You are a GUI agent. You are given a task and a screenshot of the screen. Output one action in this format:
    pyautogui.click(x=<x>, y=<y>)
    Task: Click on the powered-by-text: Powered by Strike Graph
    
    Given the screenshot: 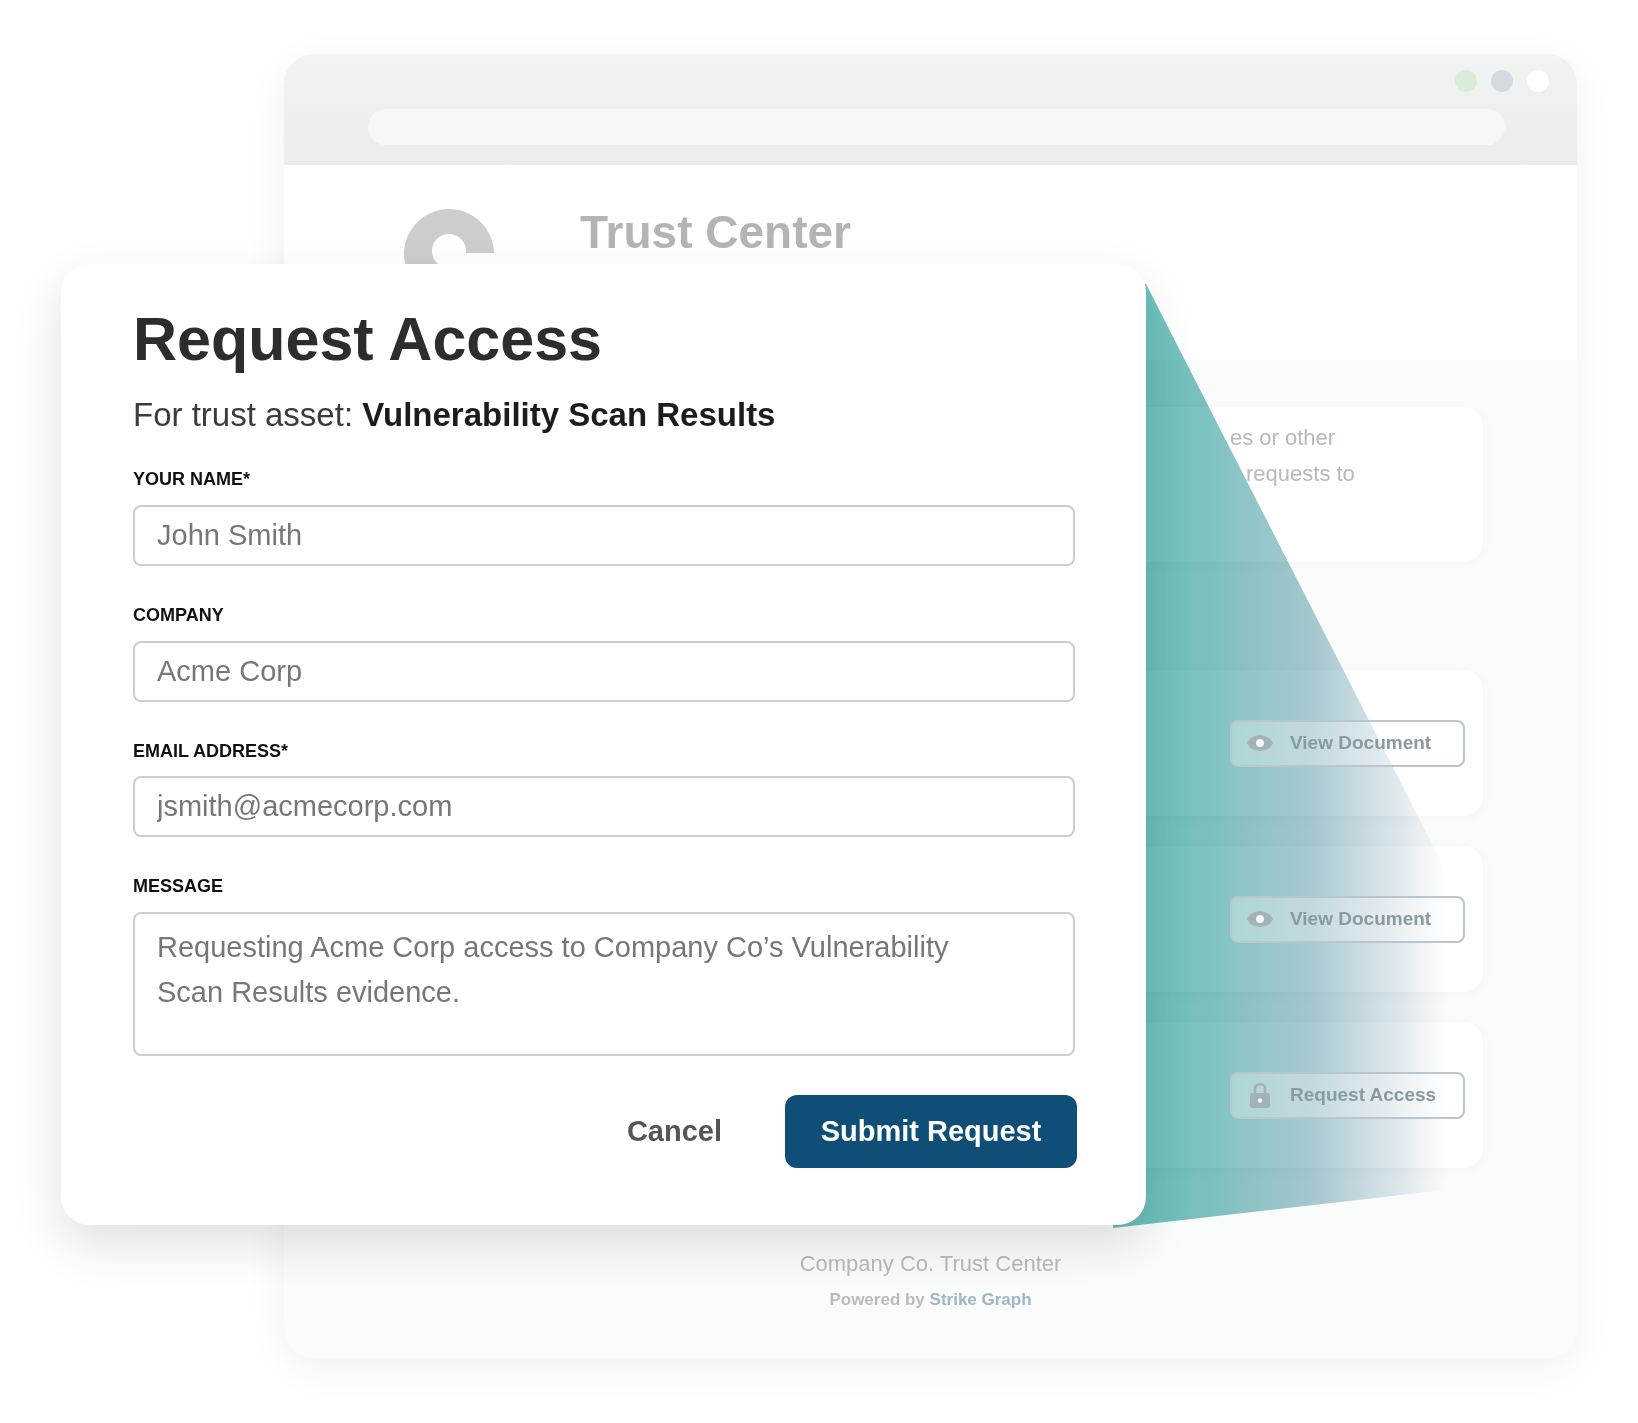 What is the action you would take?
    pyautogui.click(x=930, y=1299)
    